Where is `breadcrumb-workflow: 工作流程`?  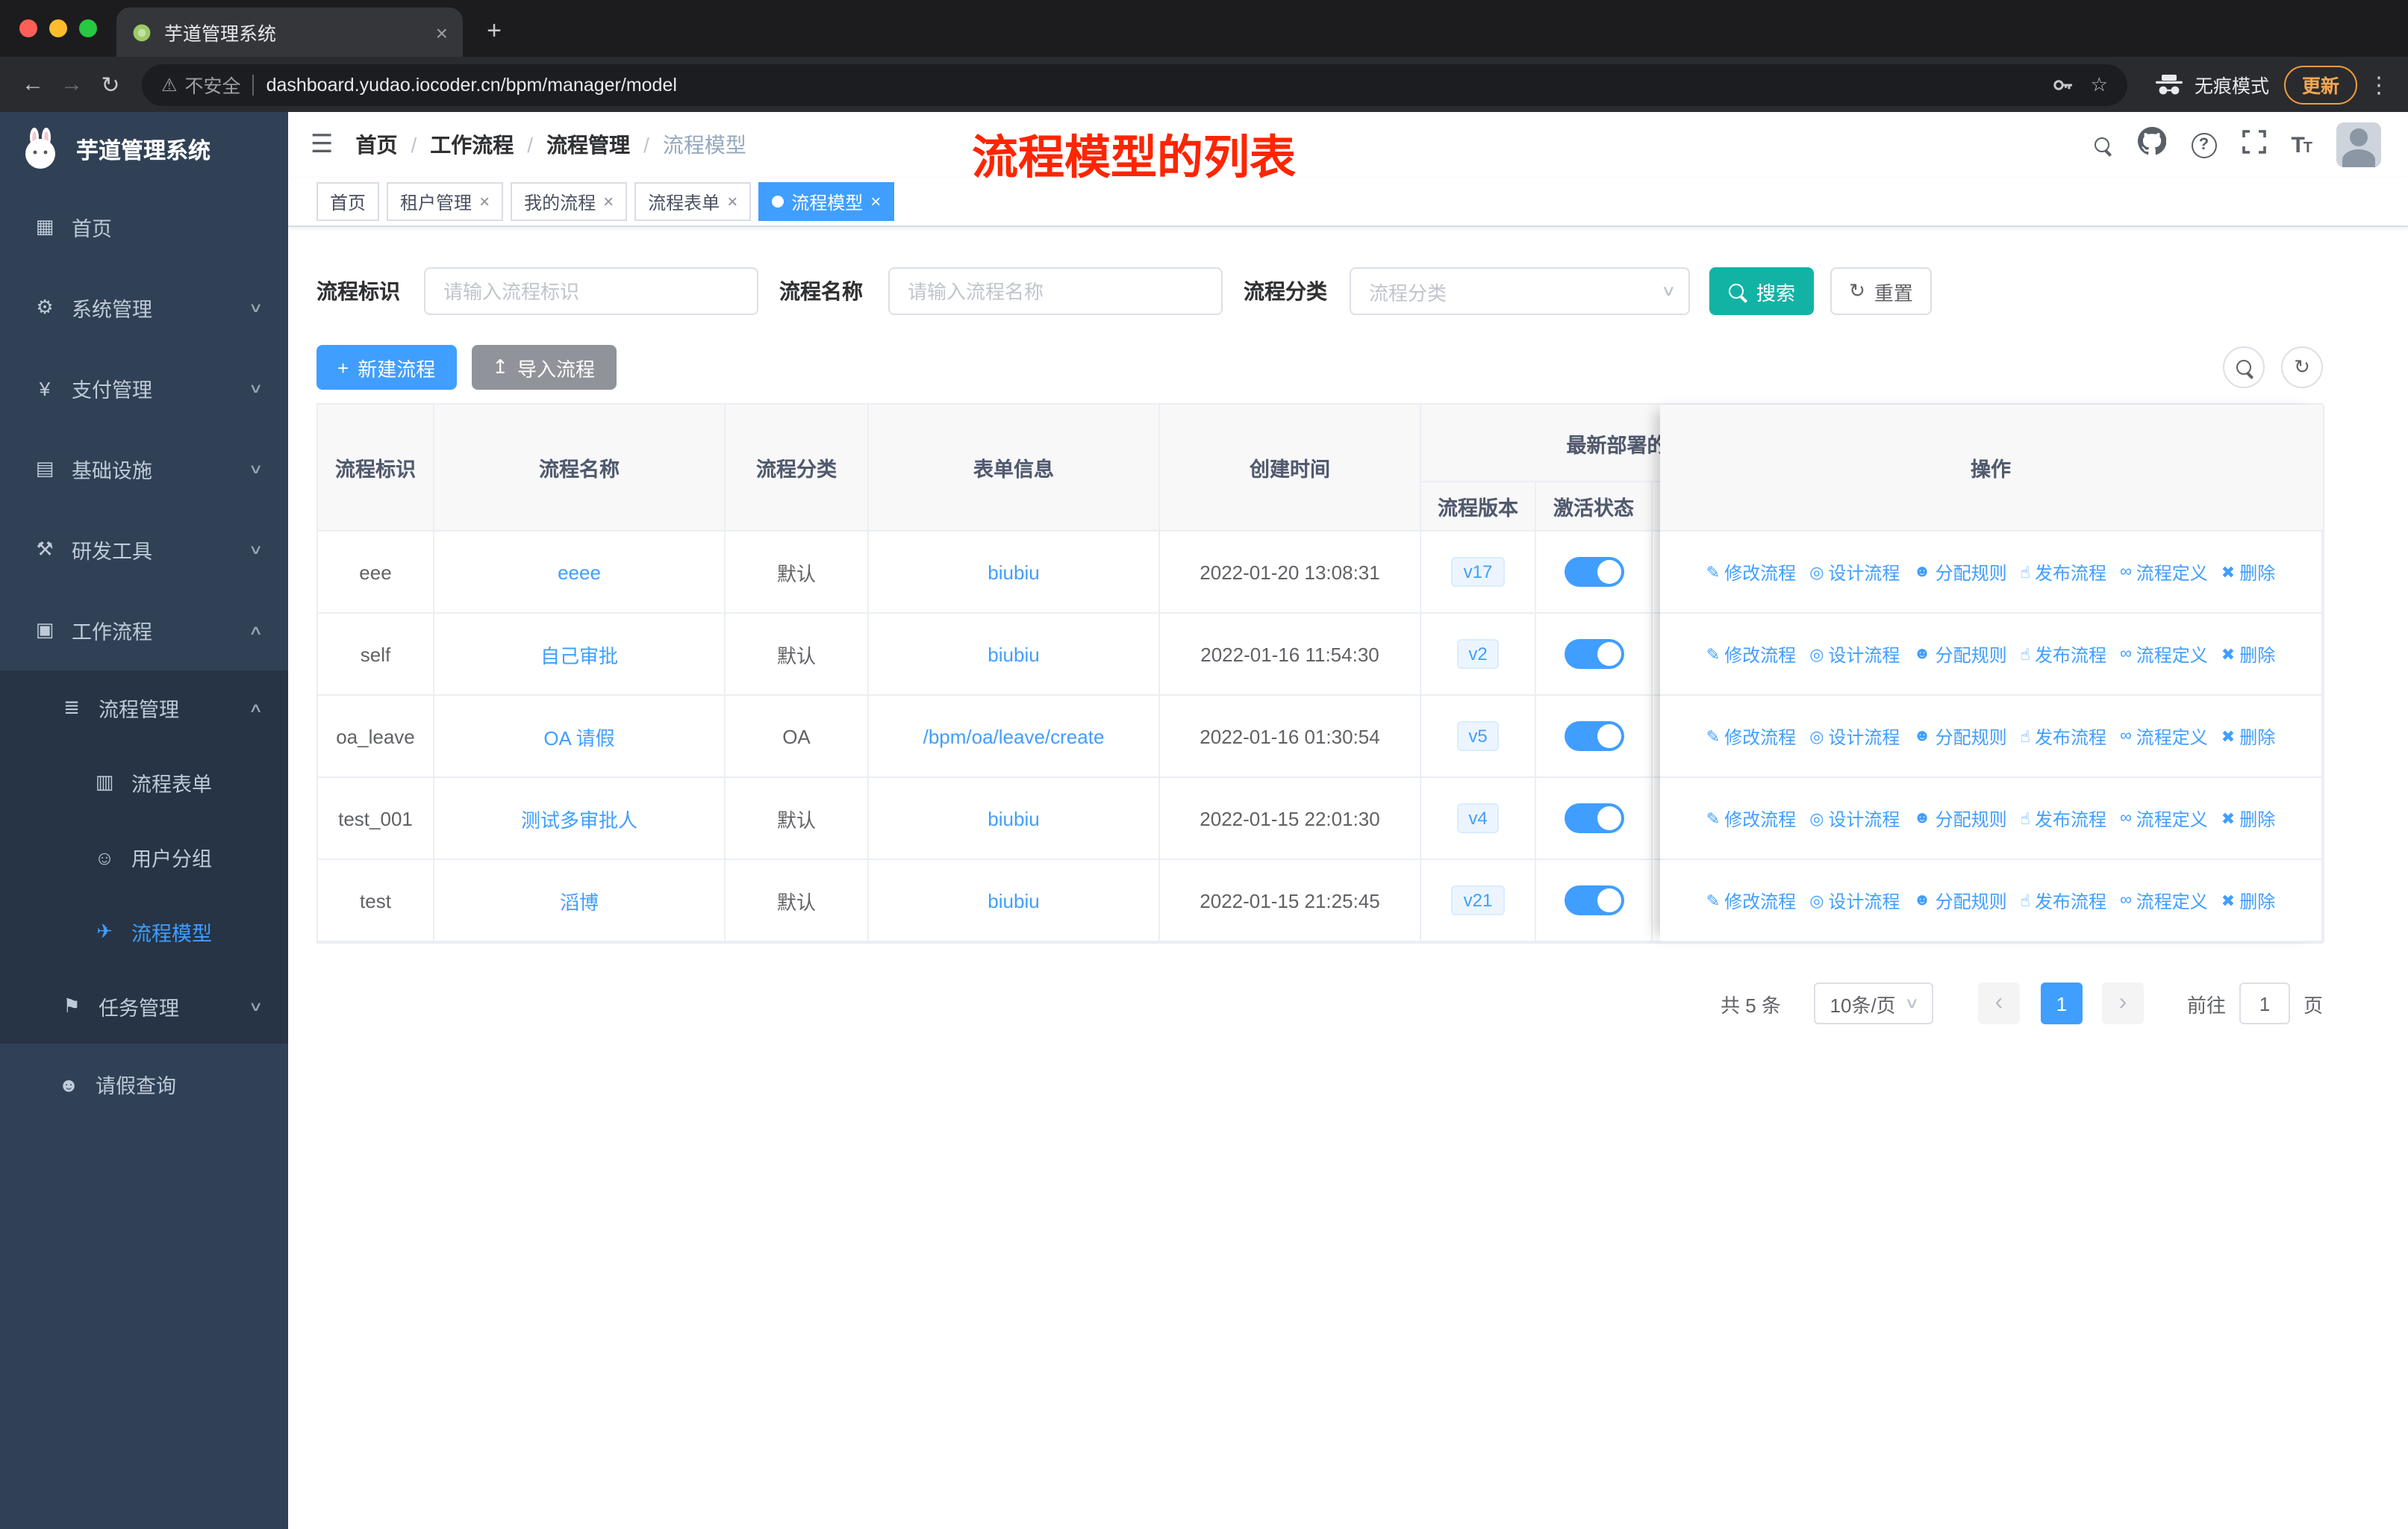
breadcrumb-workflow: 工作流程 is located at coordinates (472, 145).